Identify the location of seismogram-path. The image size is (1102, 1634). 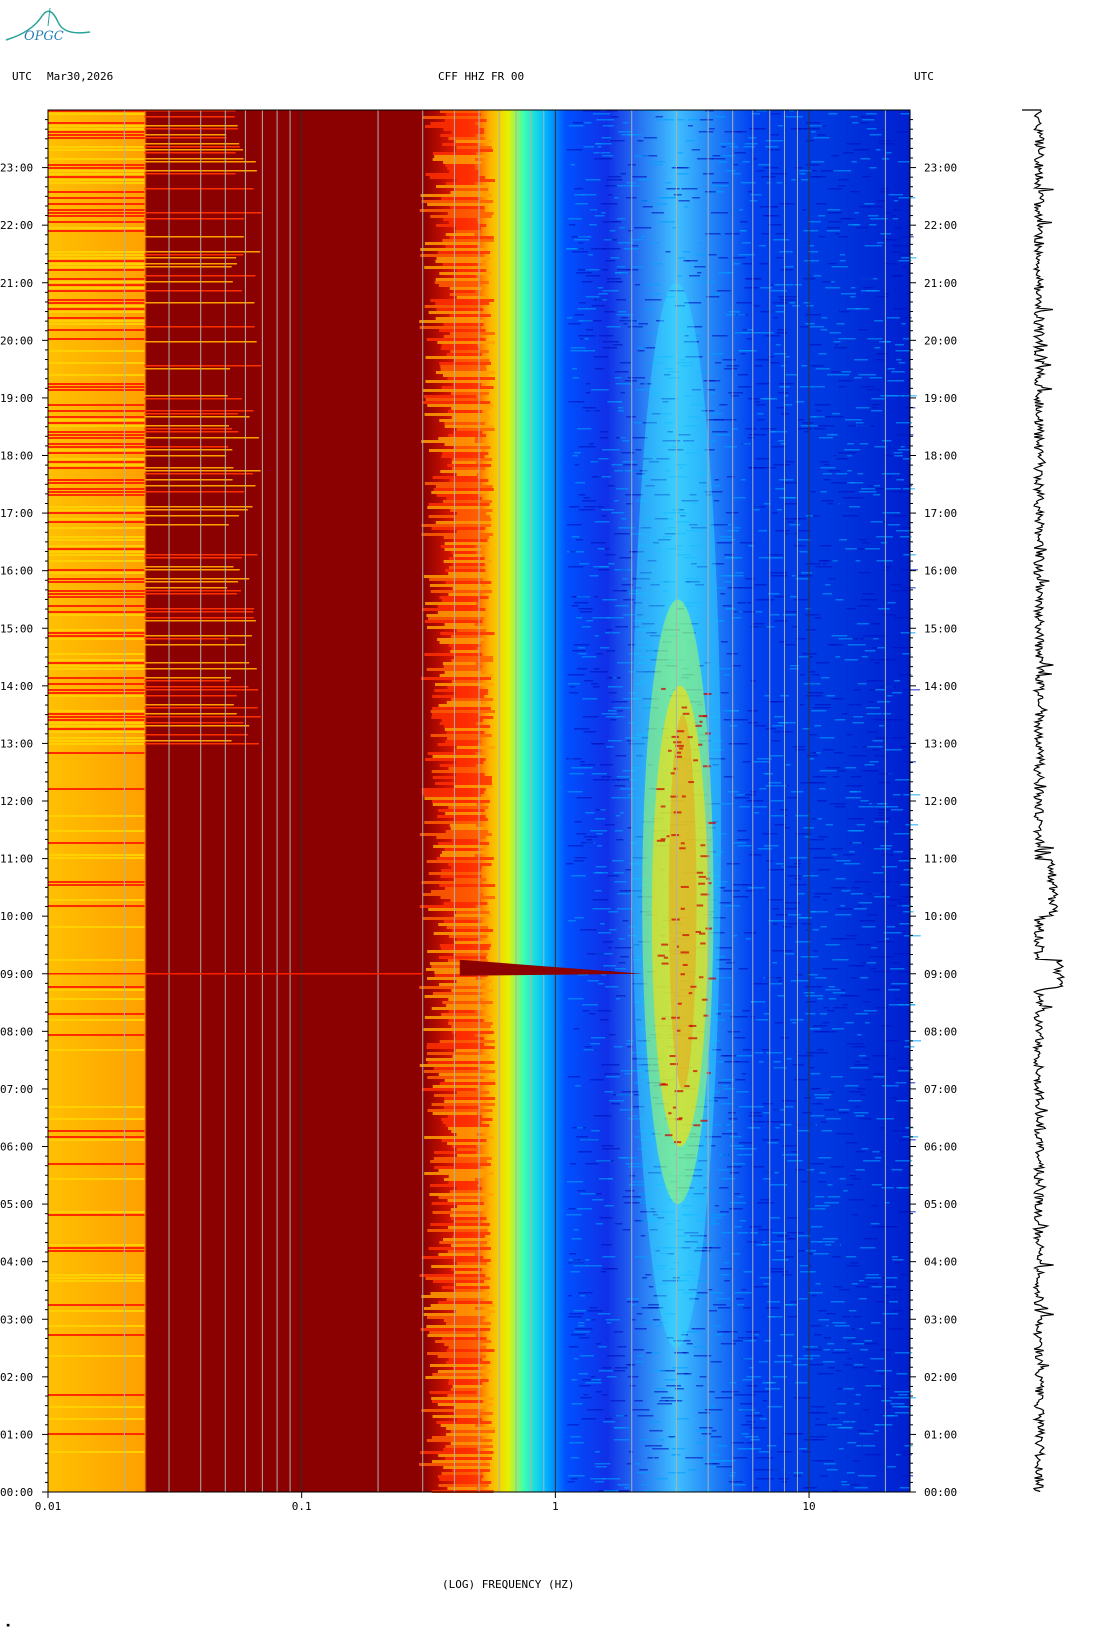
(1044, 801).